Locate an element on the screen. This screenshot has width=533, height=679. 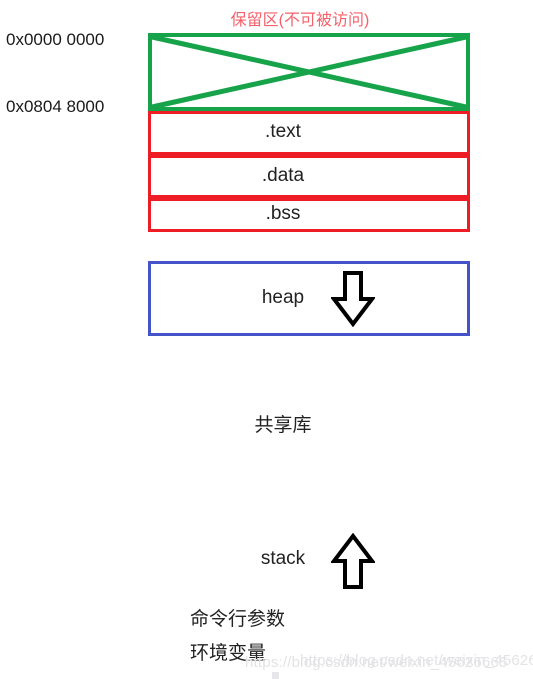
address-label-top: 0x0000 0000 is located at coordinates (55, 39).